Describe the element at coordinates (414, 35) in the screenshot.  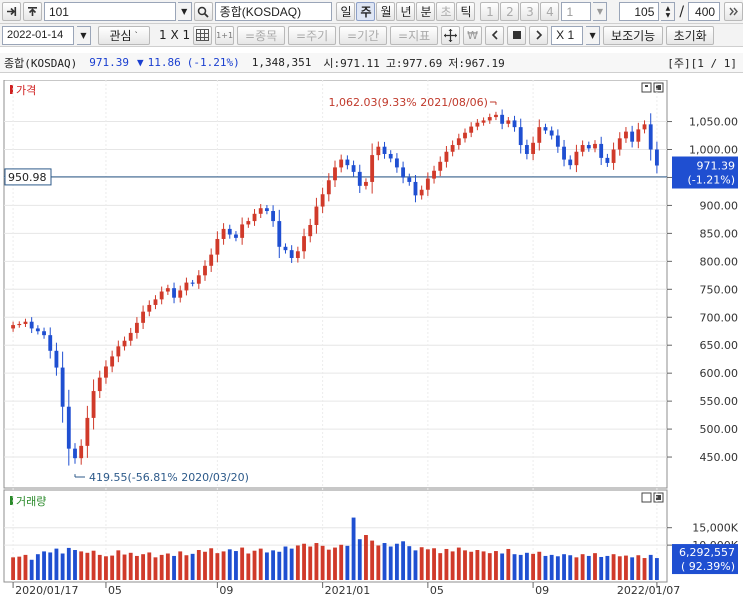
I see `indicator-button: =지표` at that location.